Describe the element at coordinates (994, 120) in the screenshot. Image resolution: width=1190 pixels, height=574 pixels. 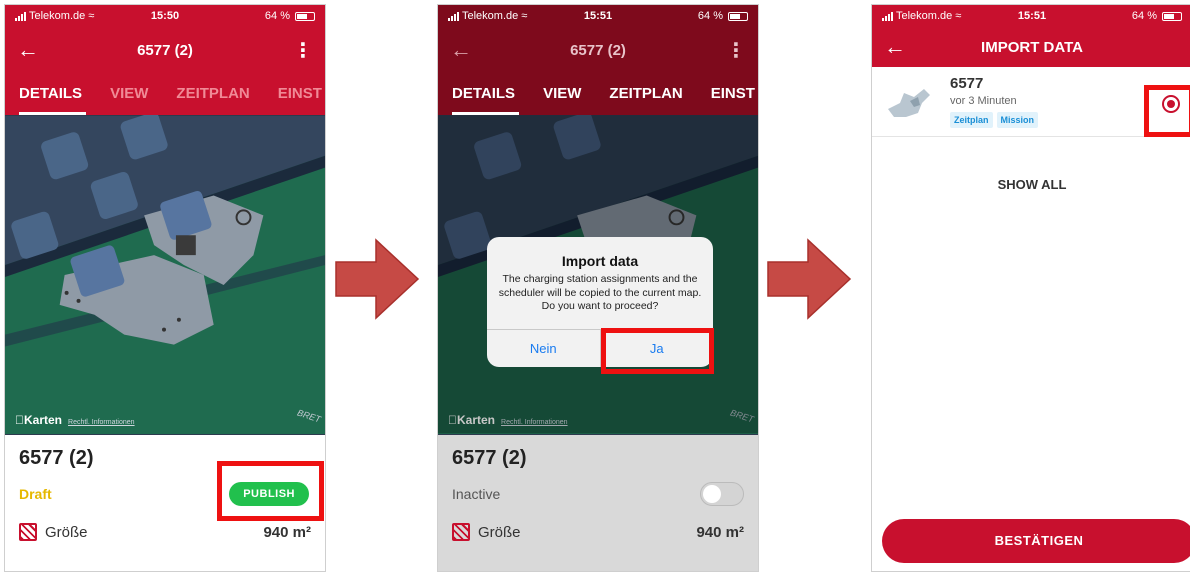
I see `item-chips: Zeitplan Mission` at that location.